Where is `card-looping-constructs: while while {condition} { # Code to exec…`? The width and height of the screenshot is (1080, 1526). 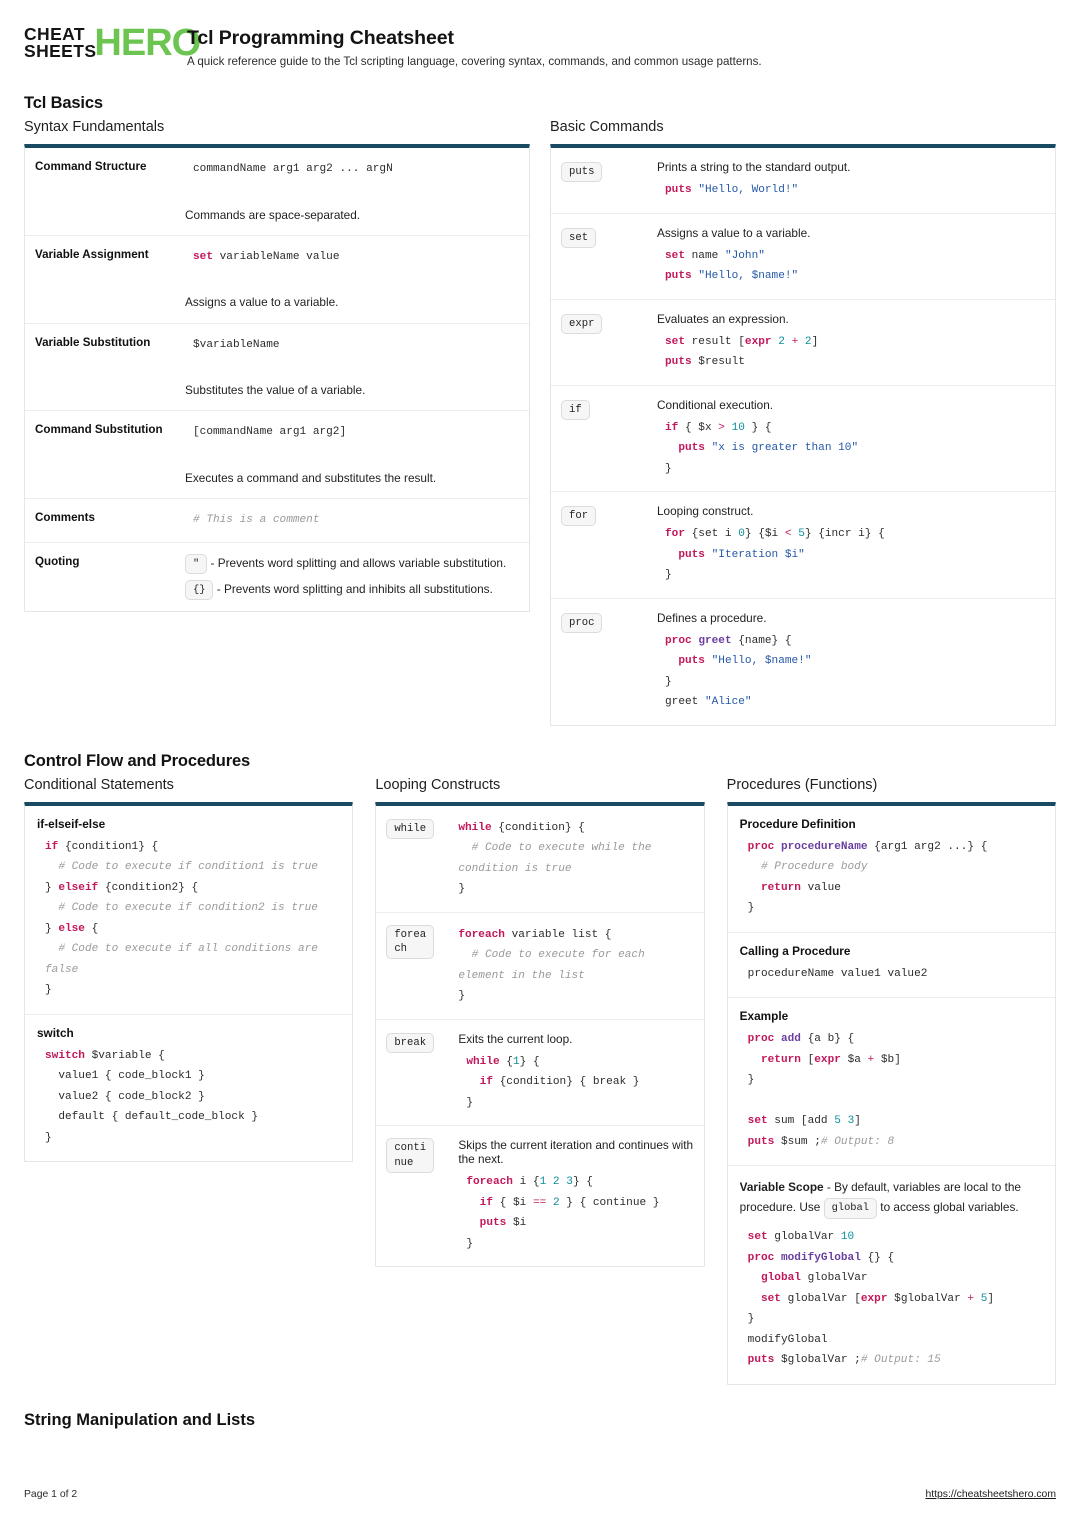
card-looping-constructs: while while {condition} { # Code to exec… is located at coordinates (540, 1034).